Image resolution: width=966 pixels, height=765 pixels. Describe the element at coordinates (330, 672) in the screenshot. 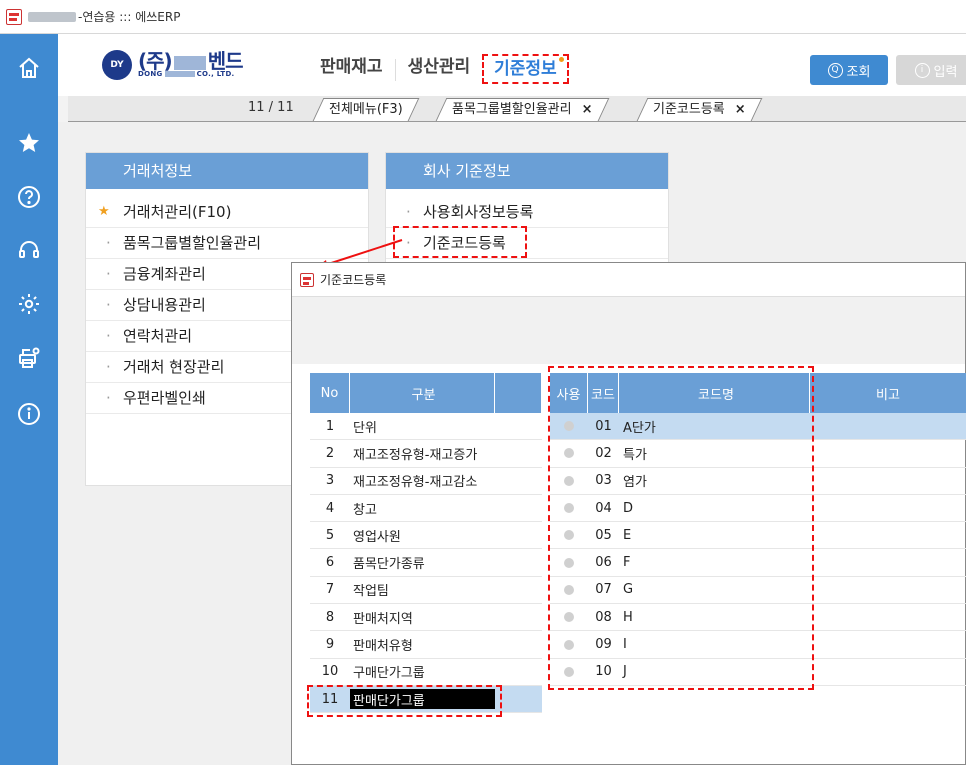

I see `cell-no: 10` at that location.